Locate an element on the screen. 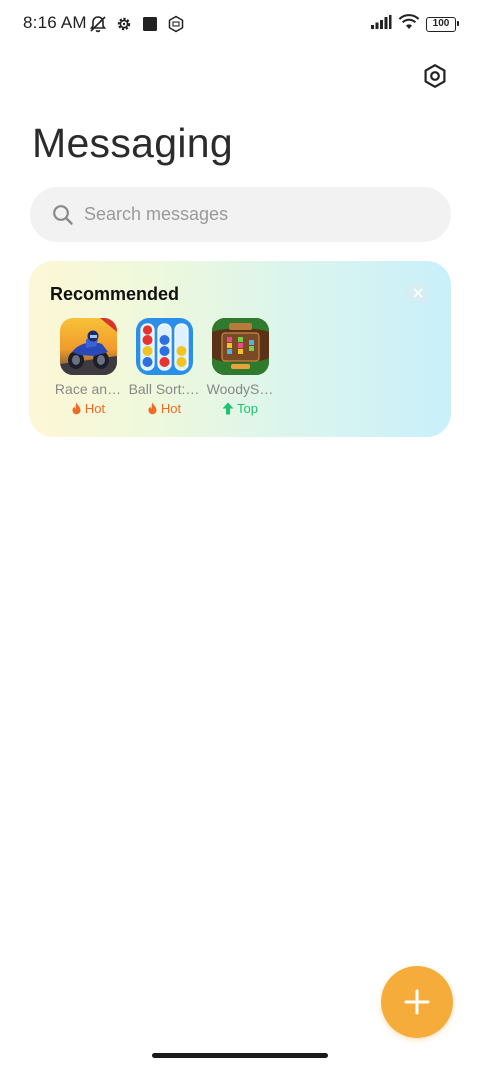 Image resolution: width=480 pixels, height=1066 pixels. status-icons-left is located at coordinates (137, 24).